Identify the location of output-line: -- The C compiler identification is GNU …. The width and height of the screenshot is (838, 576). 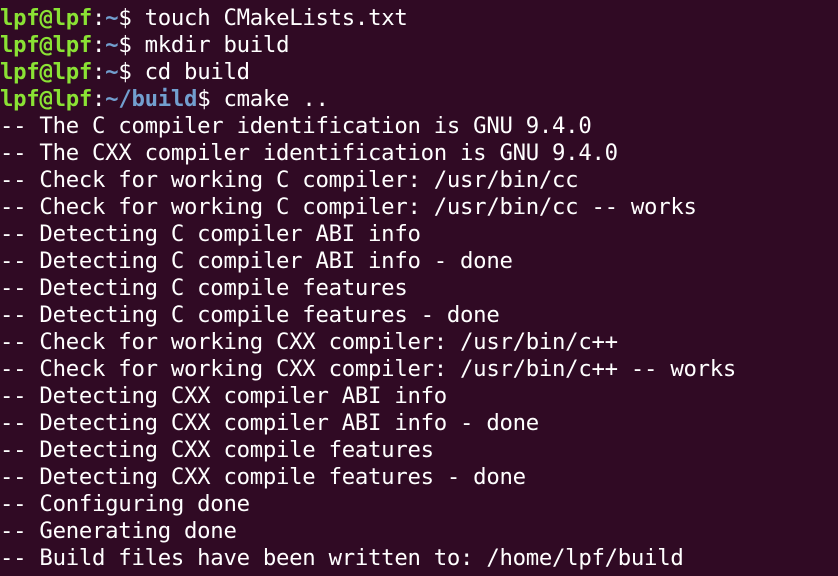
(296, 126).